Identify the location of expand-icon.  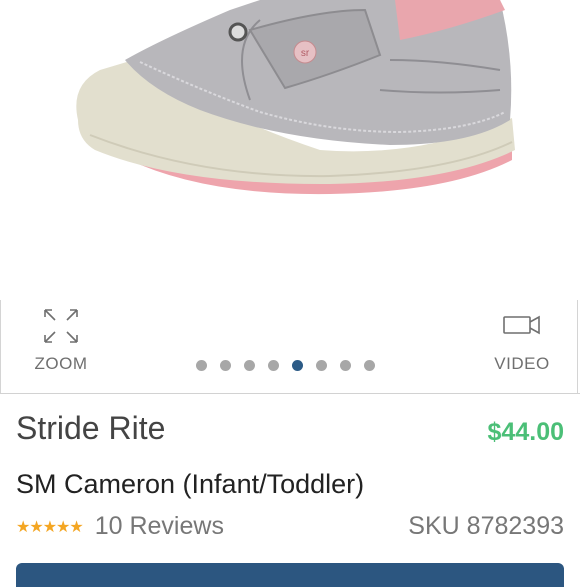
(61, 326).